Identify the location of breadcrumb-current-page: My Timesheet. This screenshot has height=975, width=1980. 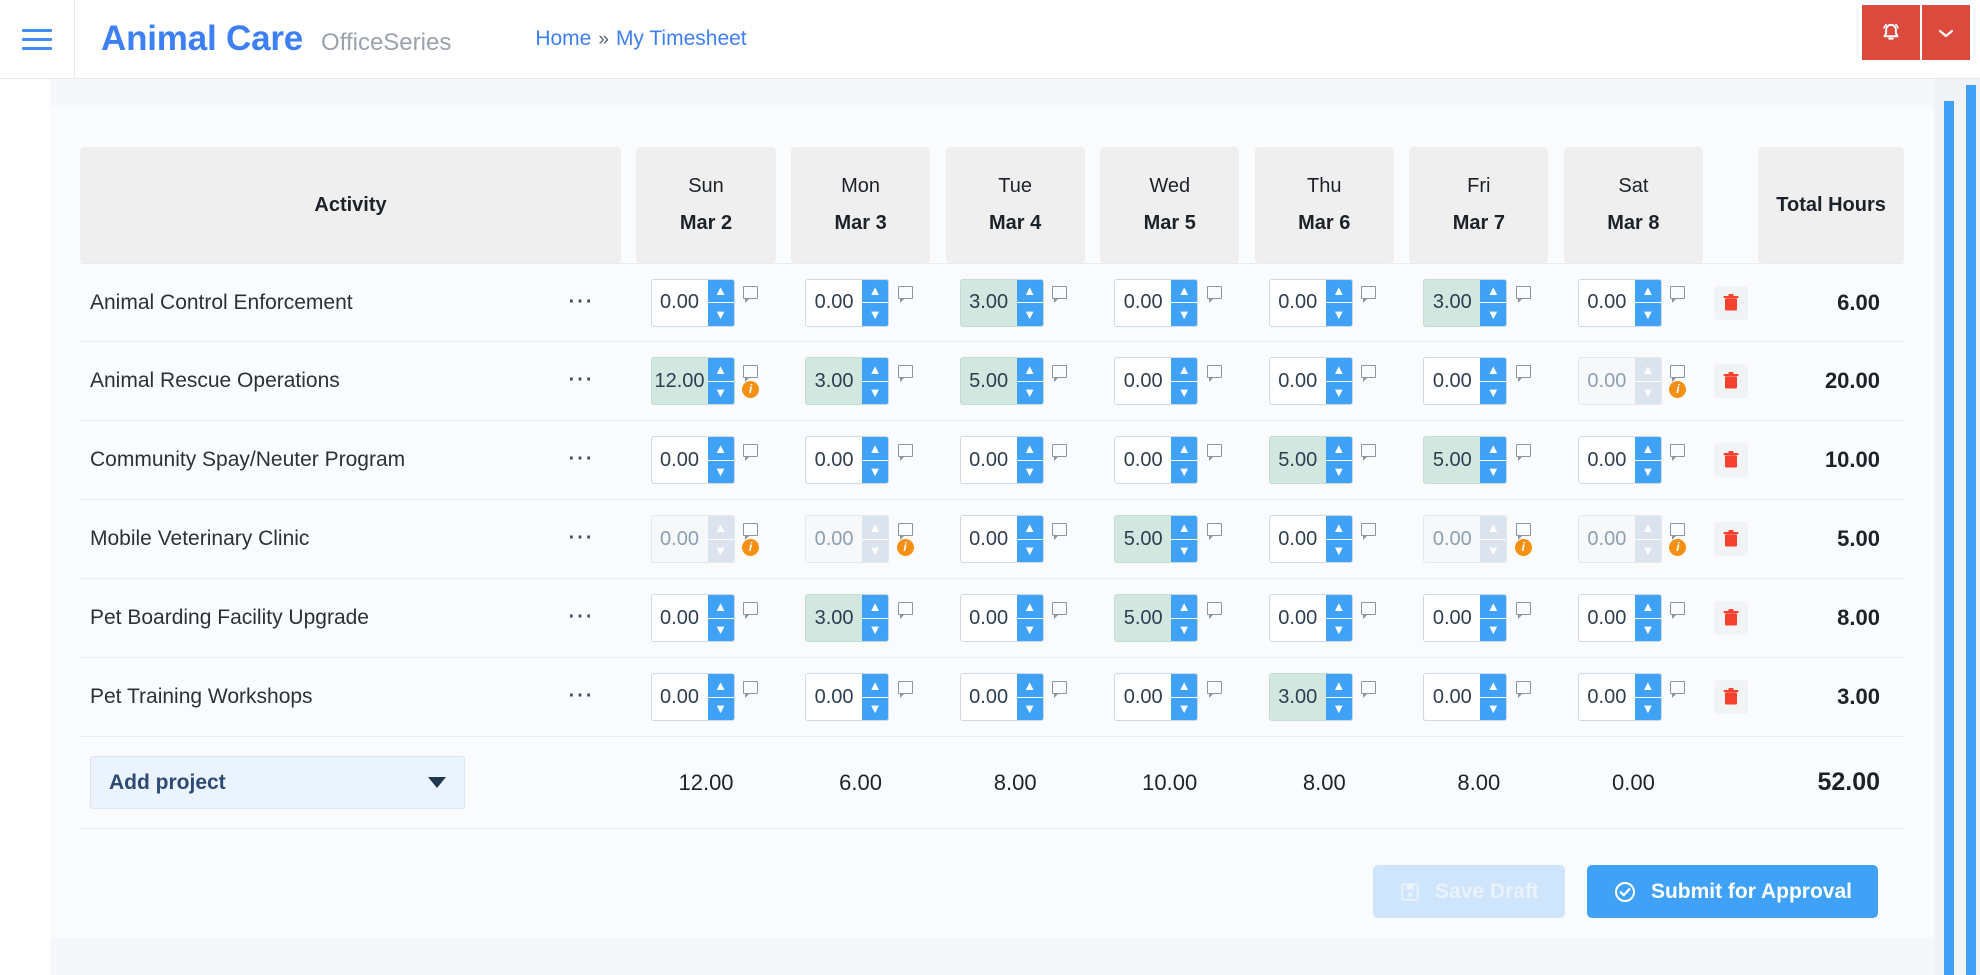
(681, 39).